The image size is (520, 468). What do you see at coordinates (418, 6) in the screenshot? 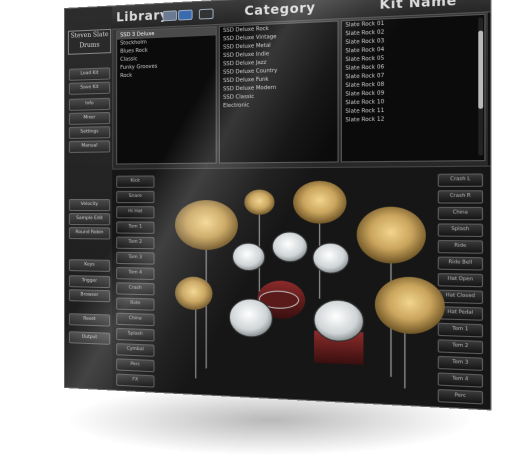
I see `kit-name-label: Kit Name` at bounding box center [418, 6].